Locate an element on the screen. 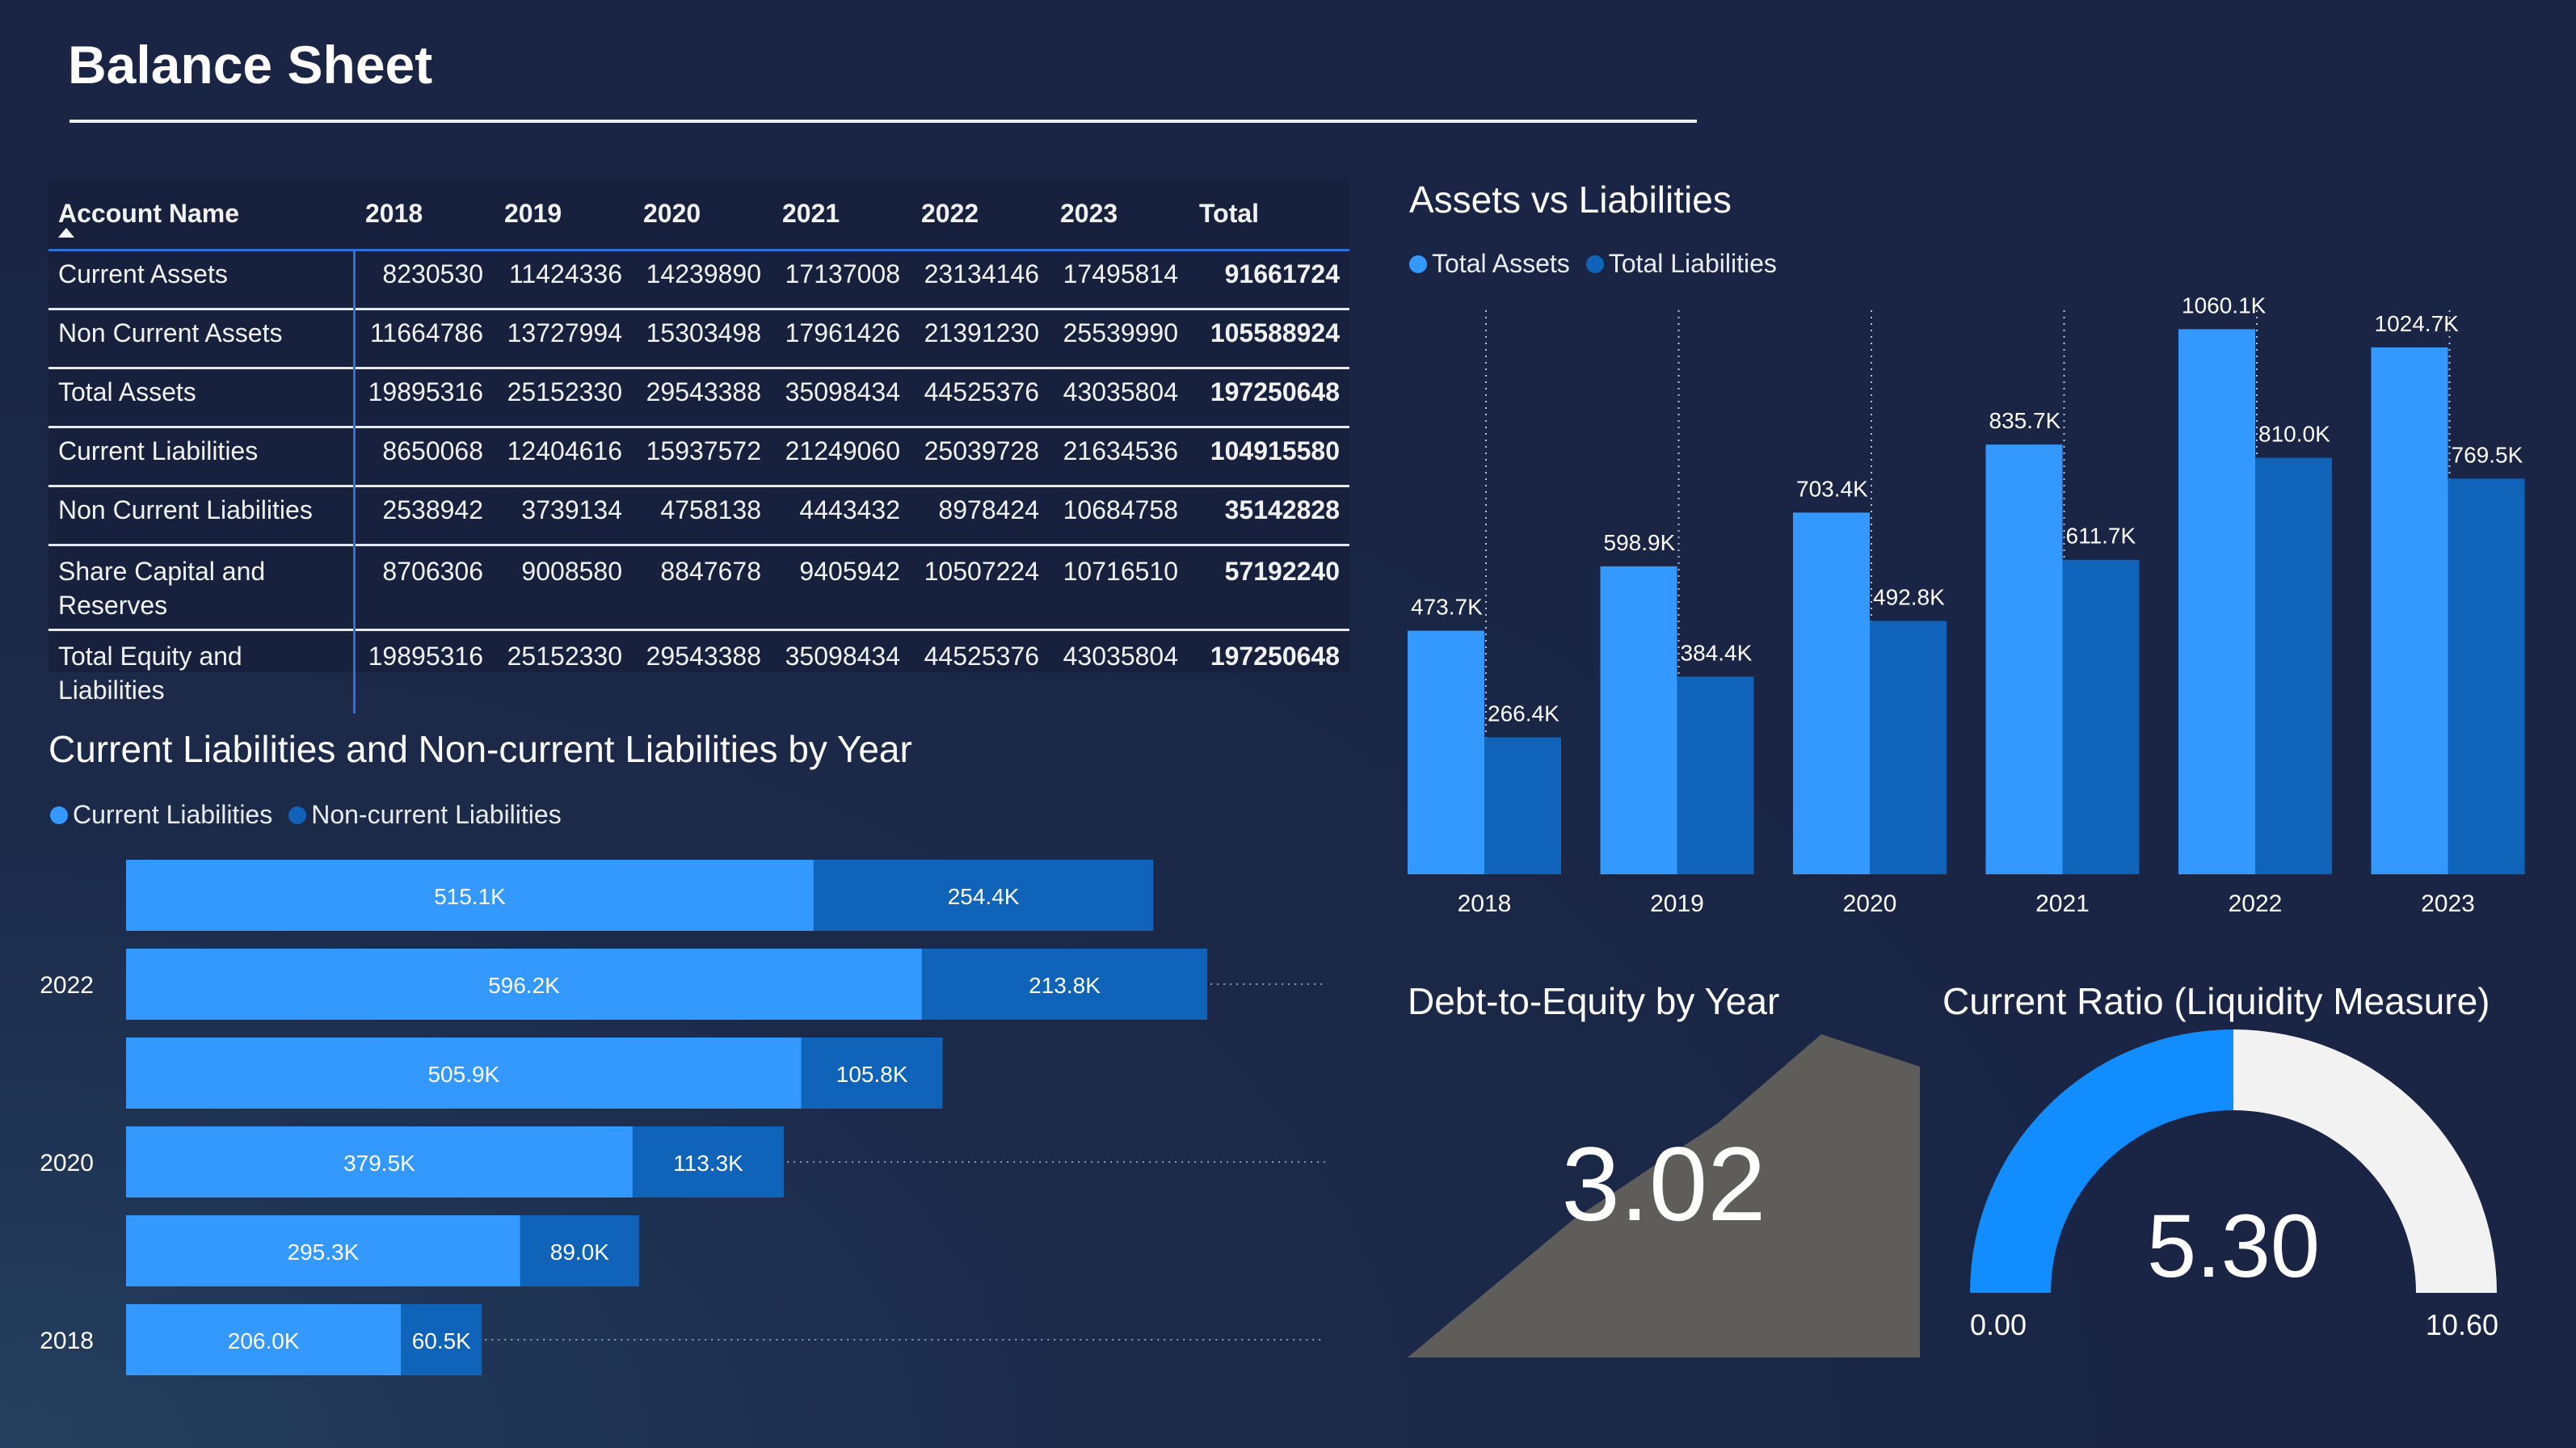  assets-liabilities-legend: Total Assets Total Liabilities is located at coordinates (1601, 264).